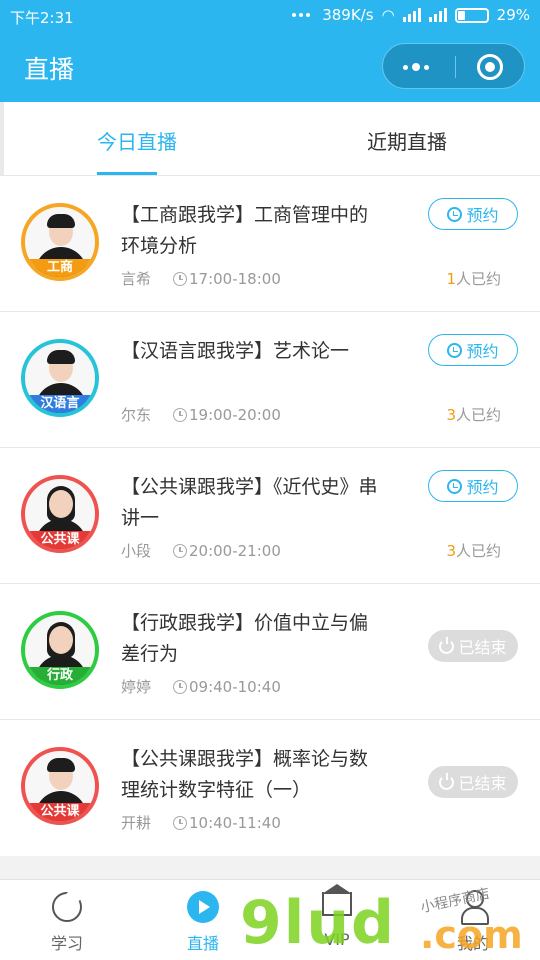 The height and width of the screenshot is (960, 540). I want to click on item-time: 09:40-10:40, so click(235, 686).